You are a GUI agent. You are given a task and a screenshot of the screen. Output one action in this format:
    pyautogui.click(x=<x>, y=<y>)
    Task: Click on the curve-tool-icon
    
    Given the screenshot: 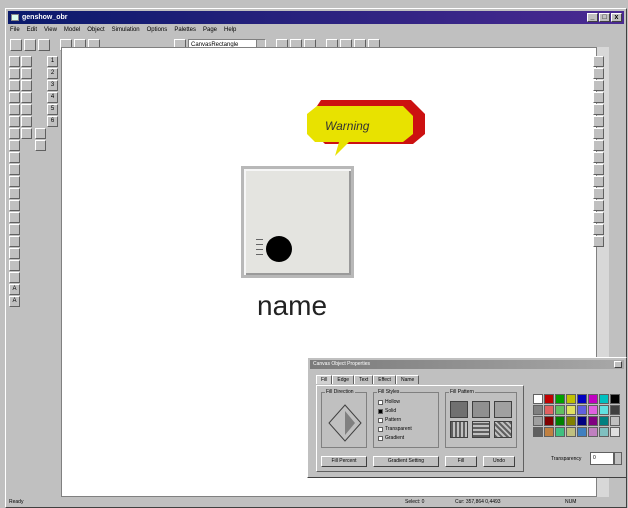 What is the action you would take?
    pyautogui.click(x=14, y=277)
    